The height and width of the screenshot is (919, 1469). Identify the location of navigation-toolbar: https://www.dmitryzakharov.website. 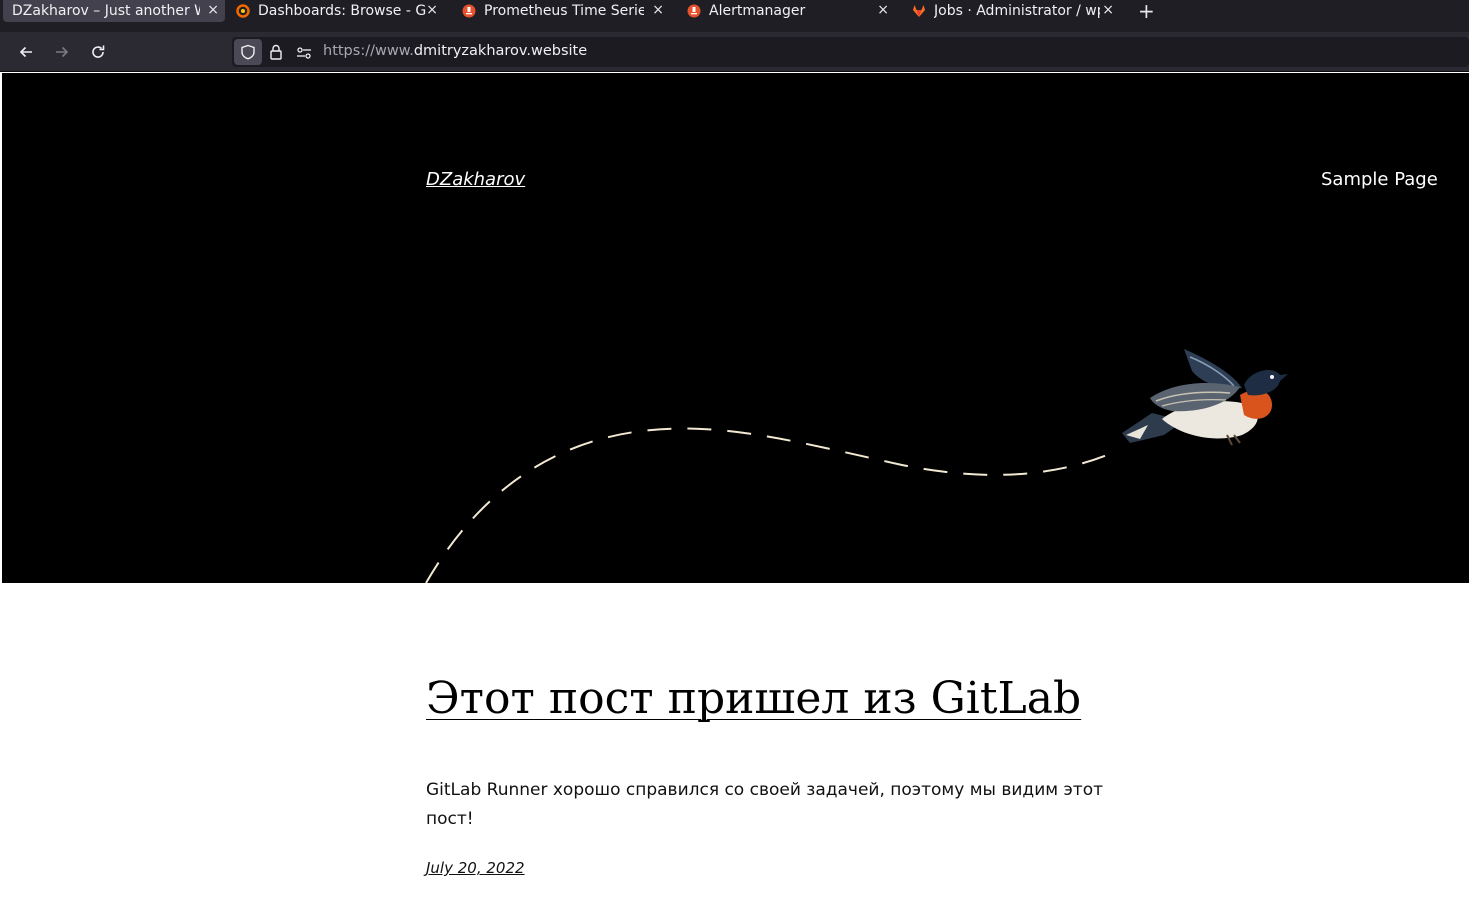
(734, 52).